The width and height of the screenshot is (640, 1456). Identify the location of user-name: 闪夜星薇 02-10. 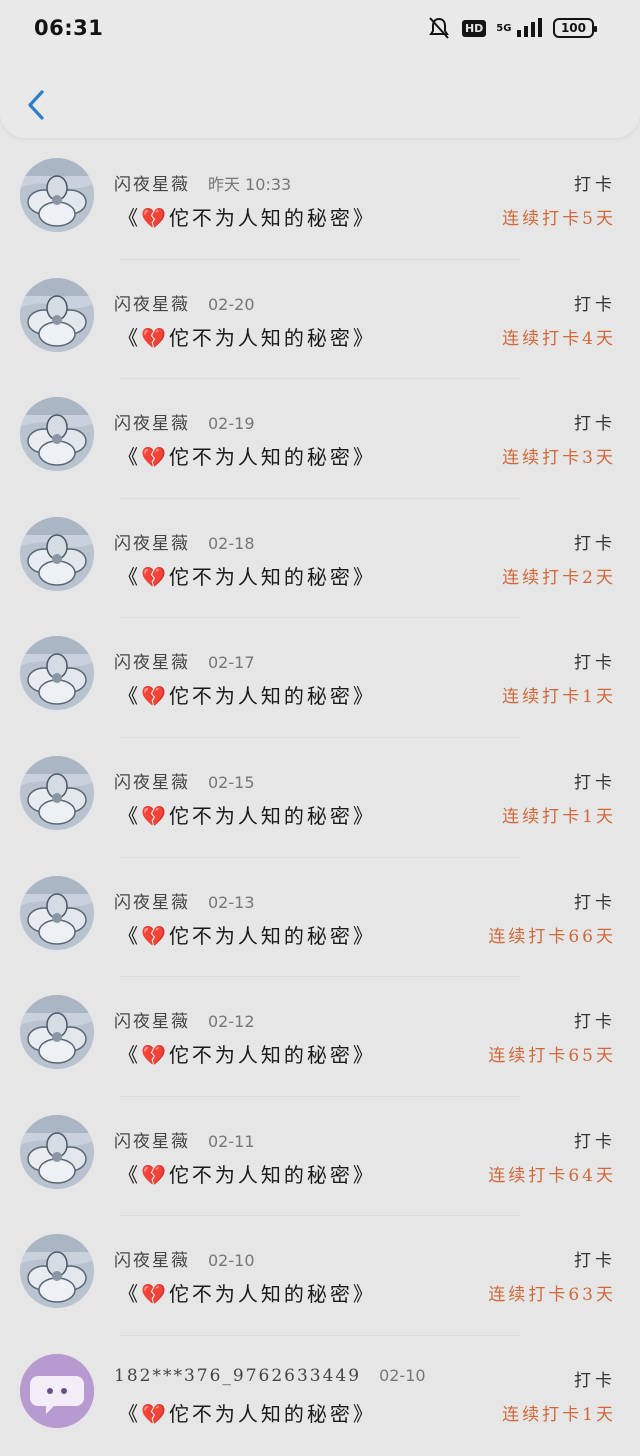
(184, 1258).